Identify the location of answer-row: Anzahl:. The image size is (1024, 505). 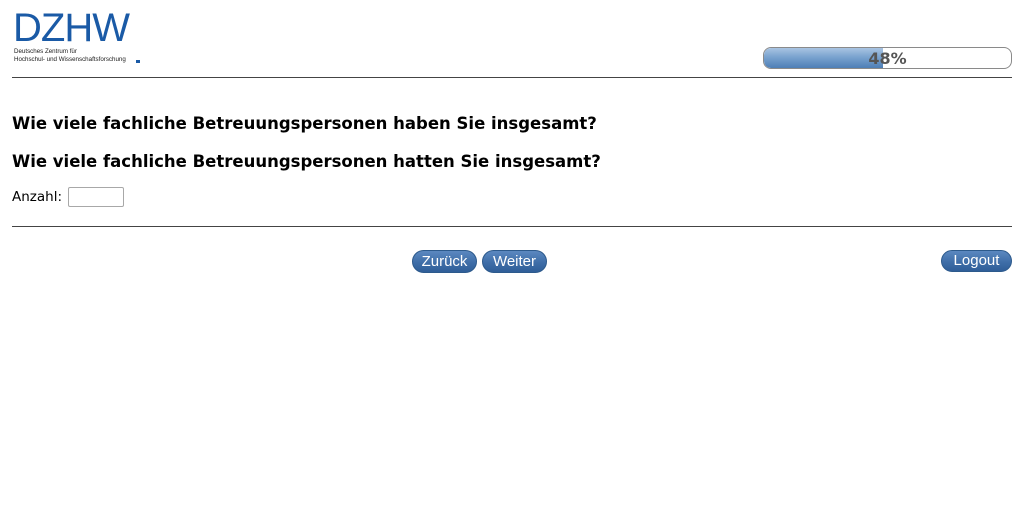
(68, 197).